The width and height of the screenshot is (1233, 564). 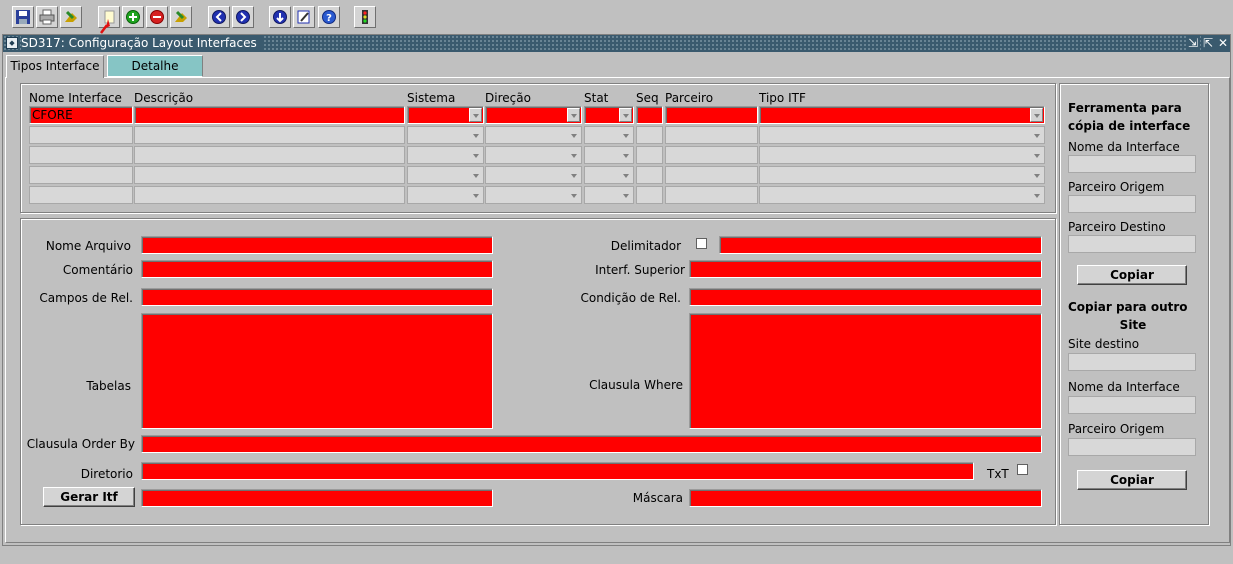 I want to click on copiar-button: Copiar, so click(x=1132, y=275).